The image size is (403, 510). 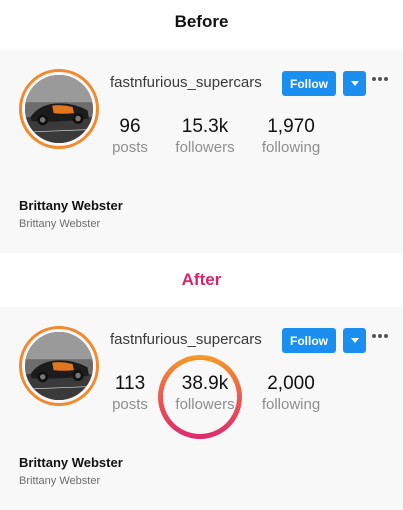 I want to click on following-count: 1,970, so click(x=291, y=126).